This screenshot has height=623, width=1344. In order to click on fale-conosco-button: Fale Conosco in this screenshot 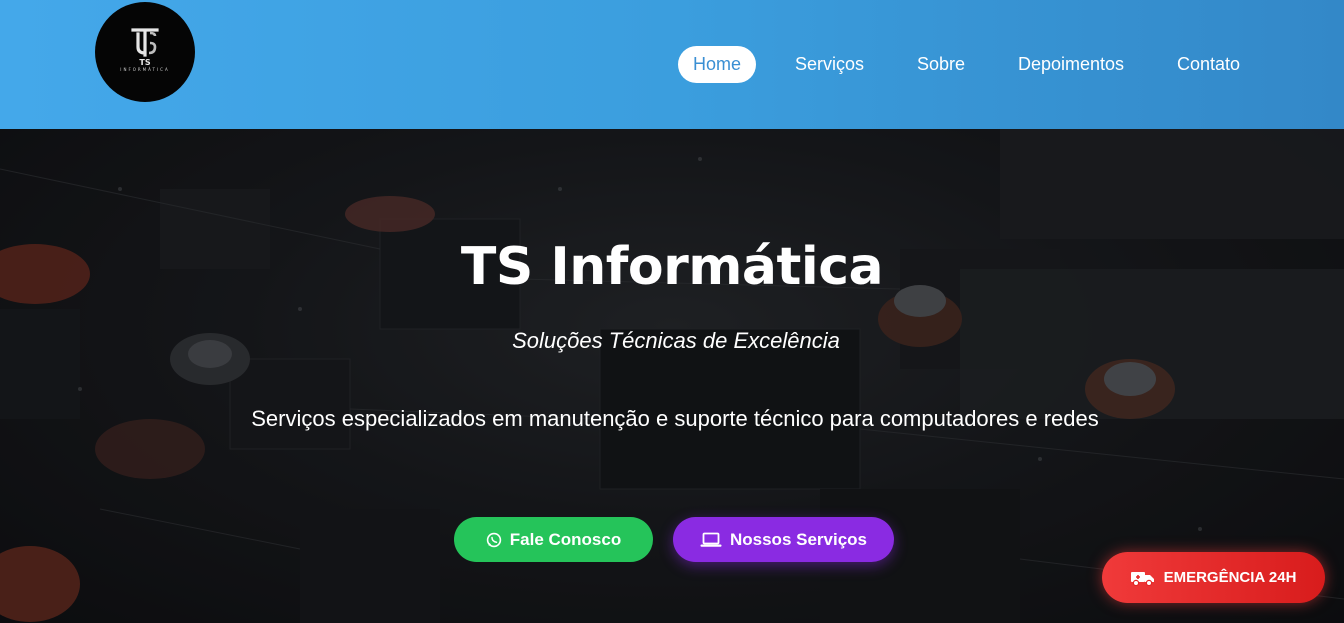, I will do `click(553, 539)`.